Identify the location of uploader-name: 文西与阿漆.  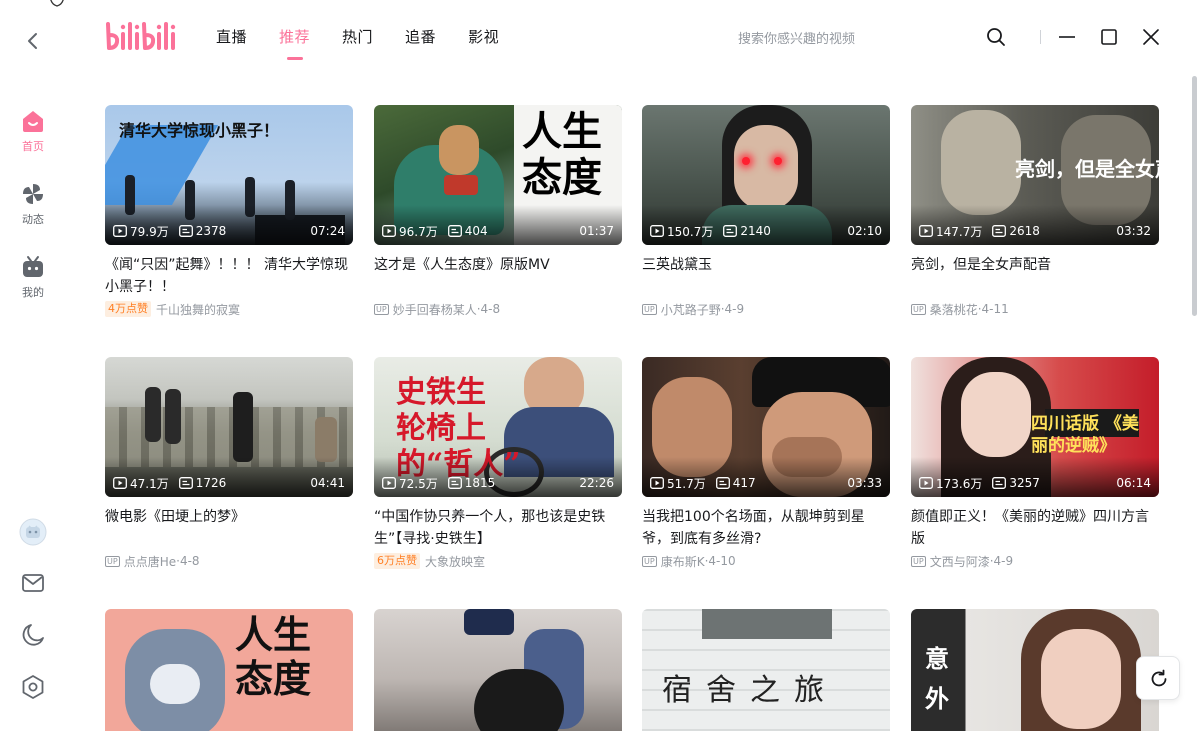
(960, 561).